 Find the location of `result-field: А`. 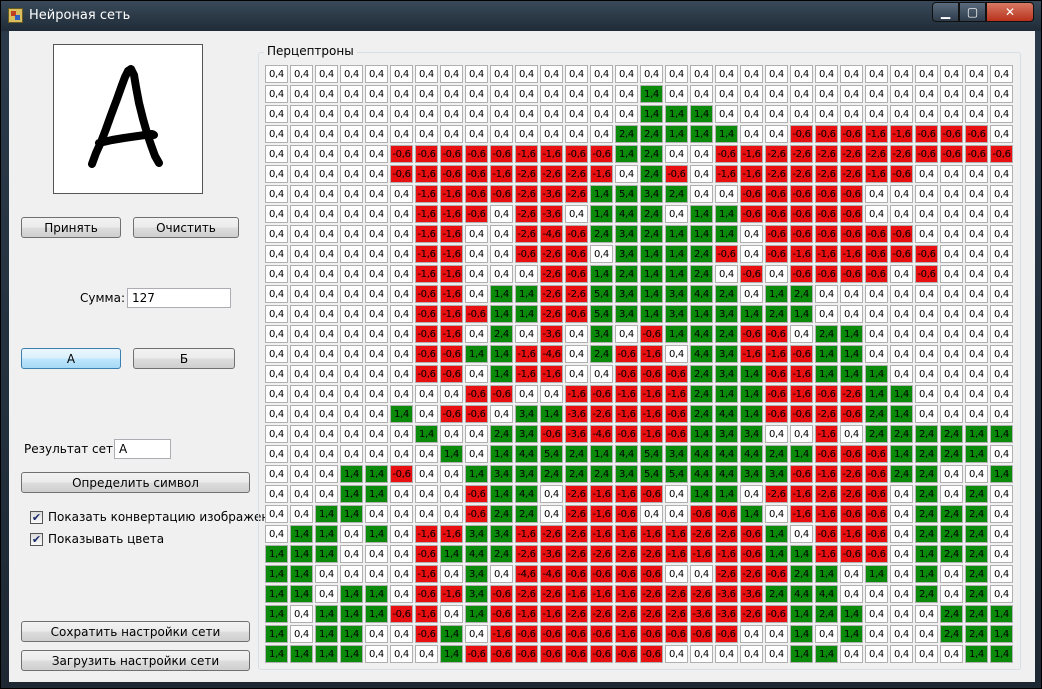

result-field: А is located at coordinates (142, 449).